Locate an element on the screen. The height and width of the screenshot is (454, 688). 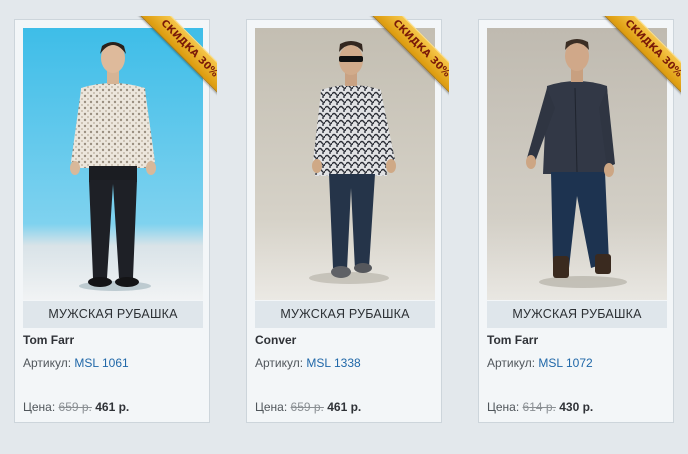
article-link: MSL 1072 is located at coordinates (565, 363).